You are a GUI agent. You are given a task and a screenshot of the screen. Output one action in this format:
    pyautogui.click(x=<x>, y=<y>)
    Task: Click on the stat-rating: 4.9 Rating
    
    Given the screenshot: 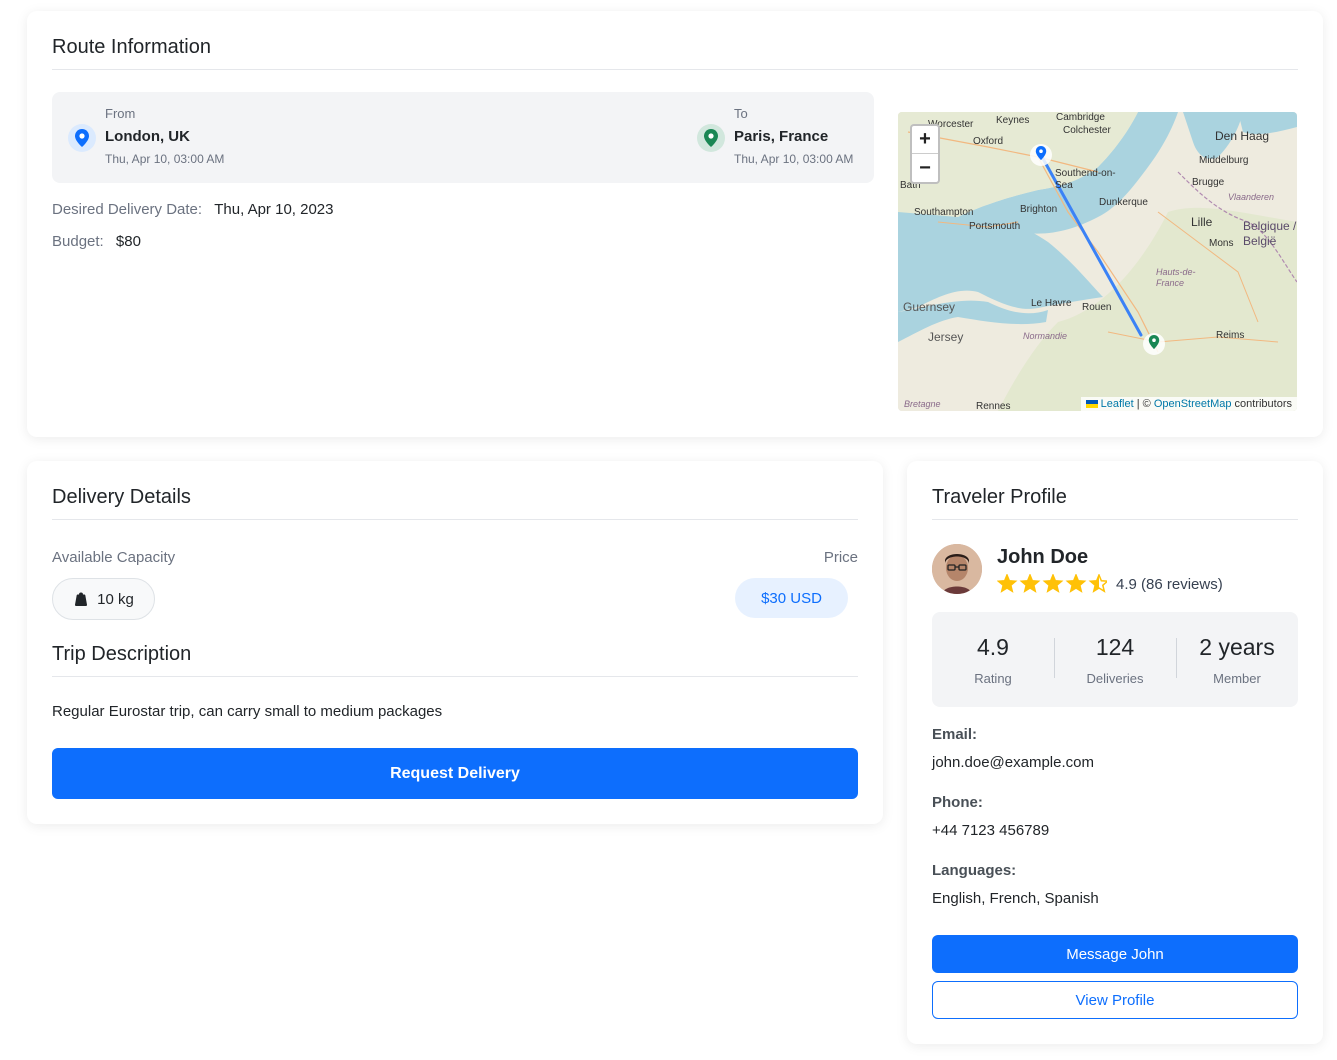 What is the action you would take?
    pyautogui.click(x=993, y=659)
    